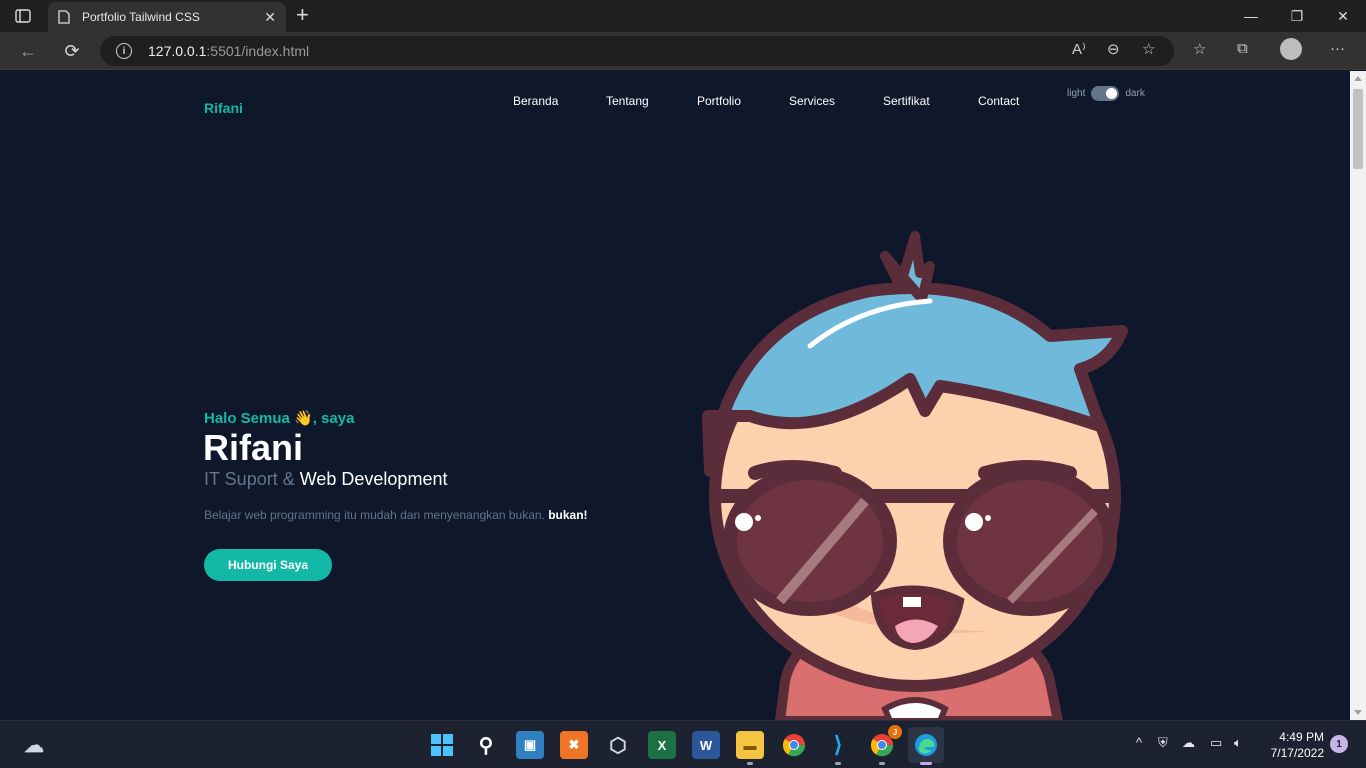 The image size is (1366, 768). What do you see at coordinates (34, 745) in the screenshot?
I see `weather-icon: ☁` at bounding box center [34, 745].